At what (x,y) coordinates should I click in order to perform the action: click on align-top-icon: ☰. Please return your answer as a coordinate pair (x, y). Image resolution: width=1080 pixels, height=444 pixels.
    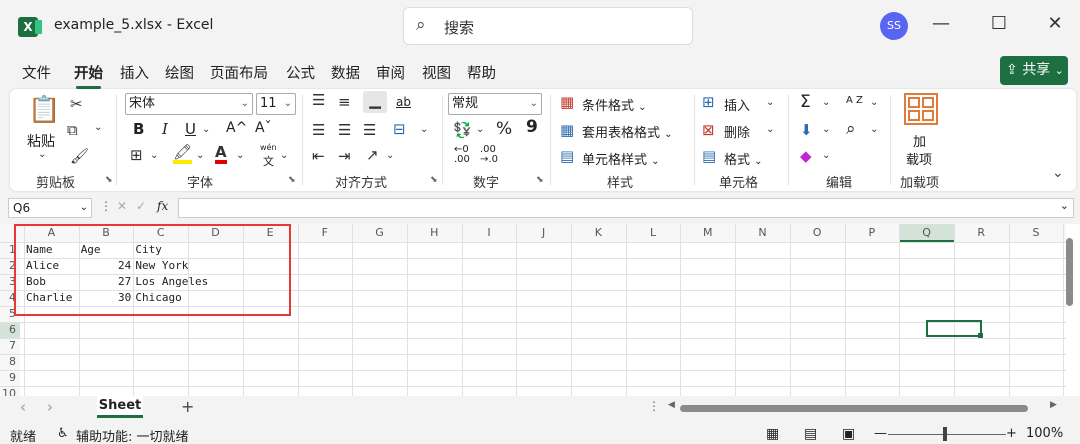
    Looking at the image, I should click on (318, 100).